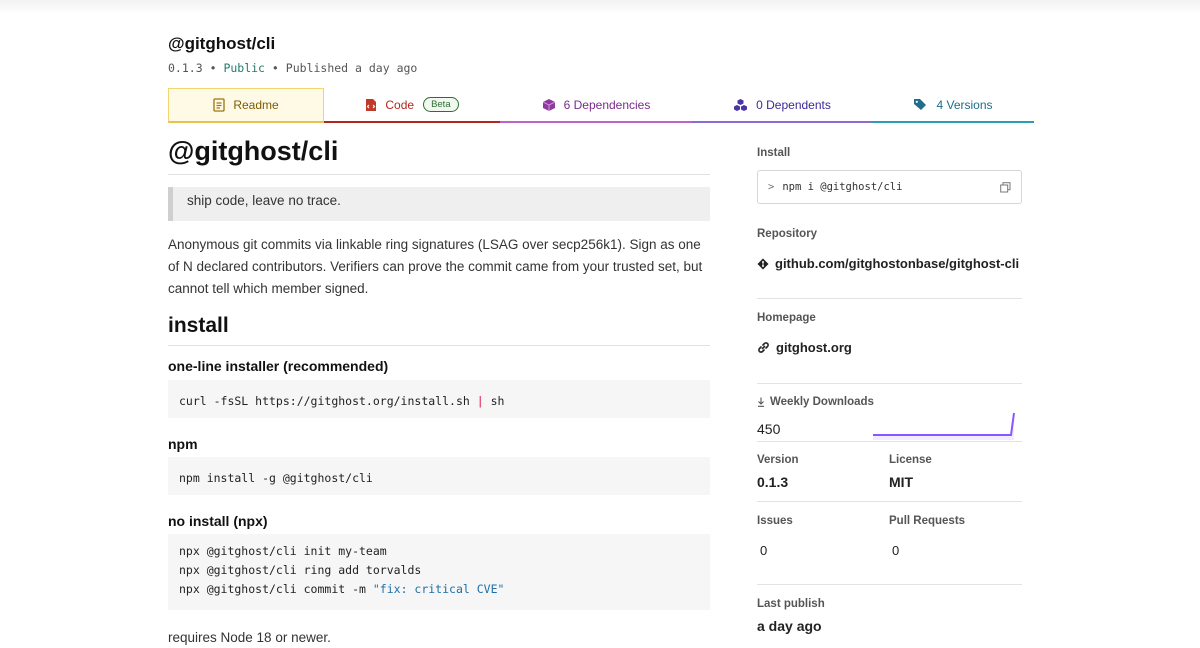 This screenshot has width=1200, height=648. Describe the element at coordinates (185, 68) in the screenshot. I see `package-version: 0.1.3` at that location.